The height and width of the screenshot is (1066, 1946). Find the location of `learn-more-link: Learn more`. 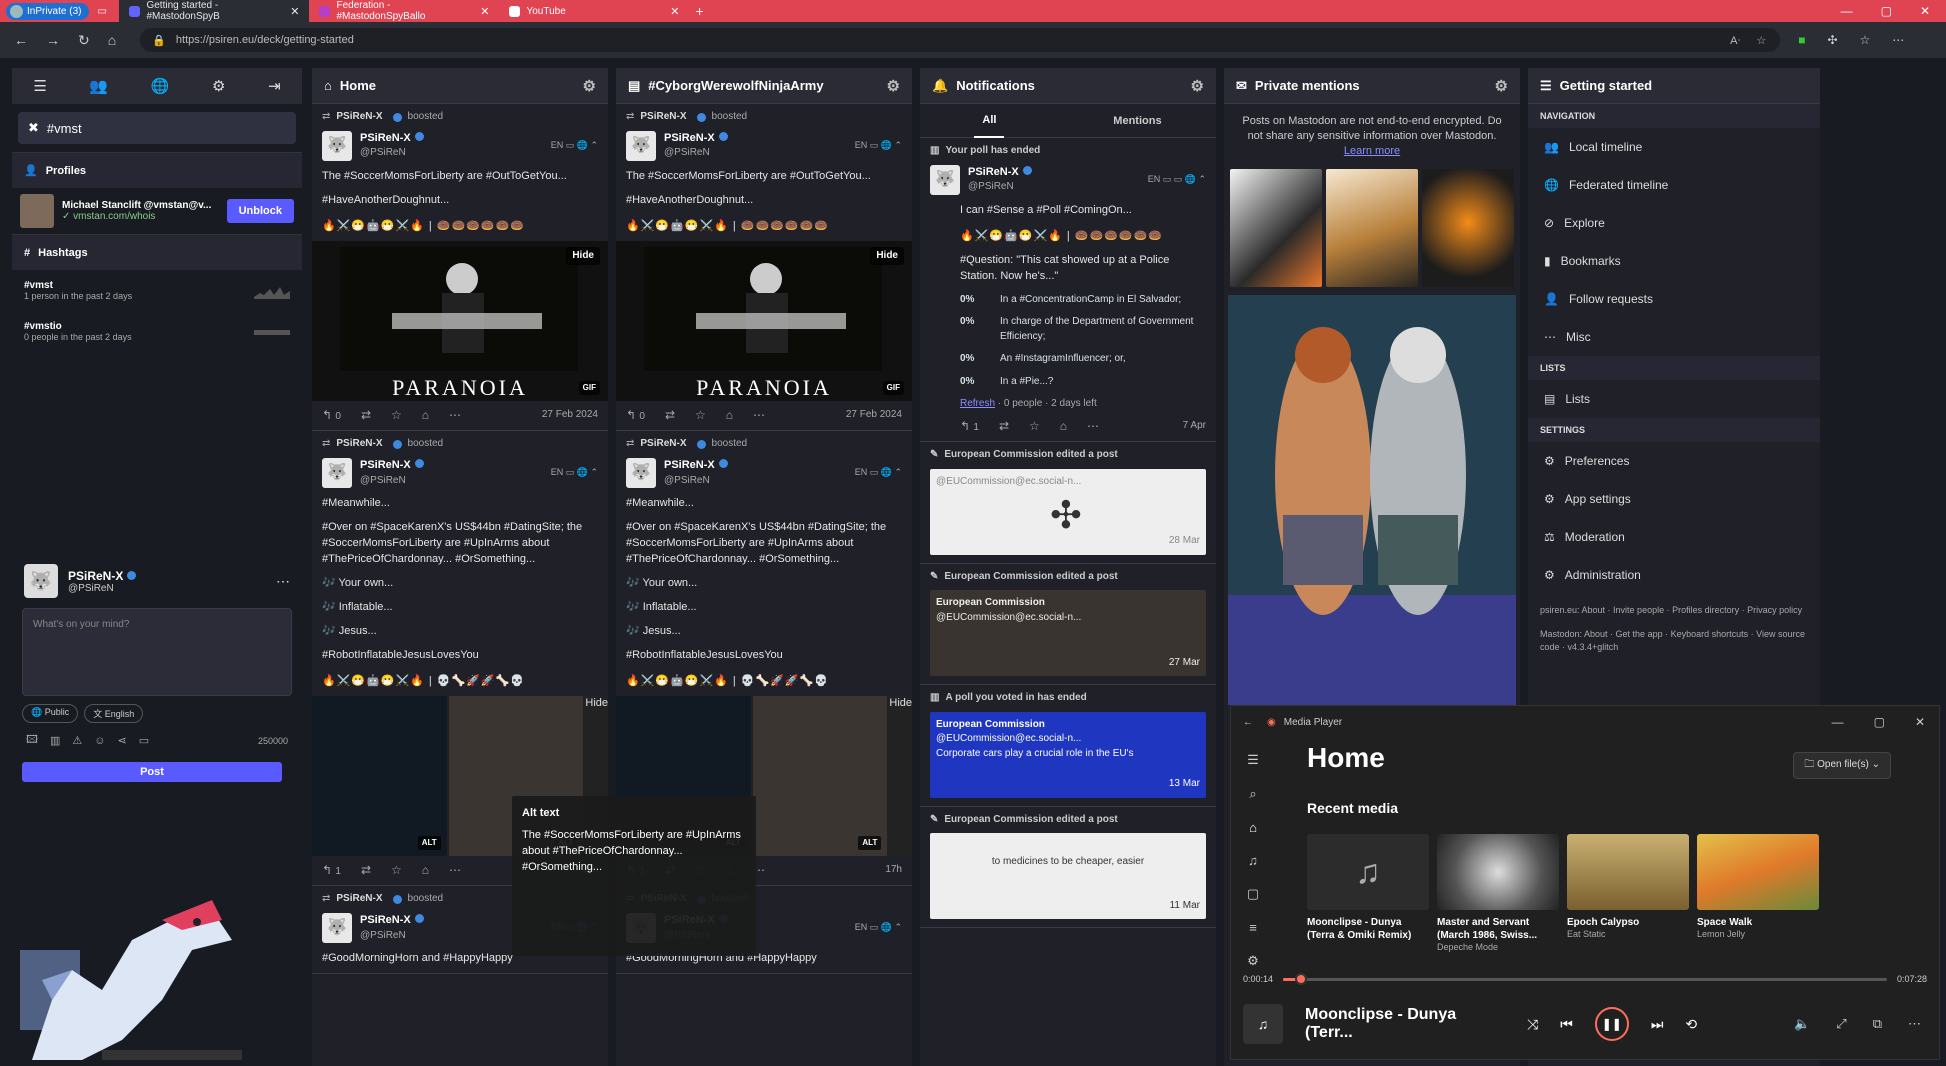

learn-more-link: Learn more is located at coordinates (1372, 151).